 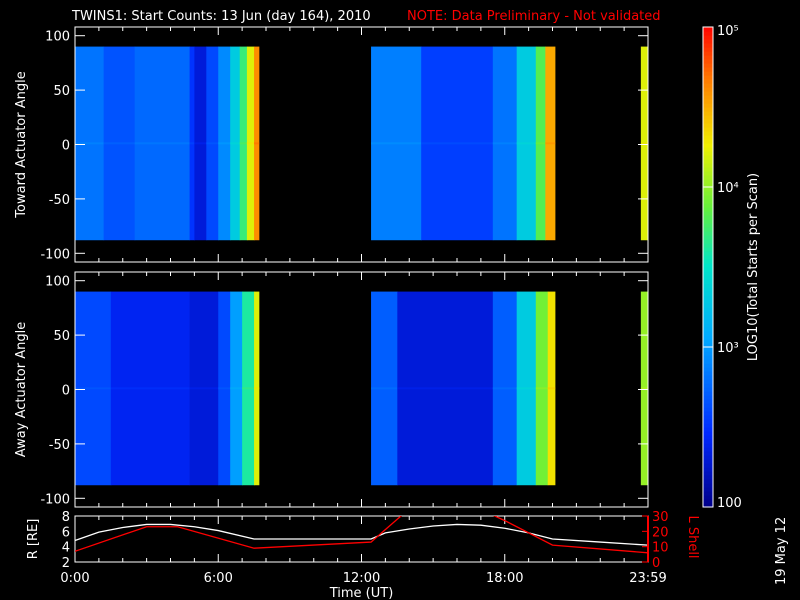 What do you see at coordinates (660, 532) in the screenshot?
I see `lshell-tick-label: 20` at bounding box center [660, 532].